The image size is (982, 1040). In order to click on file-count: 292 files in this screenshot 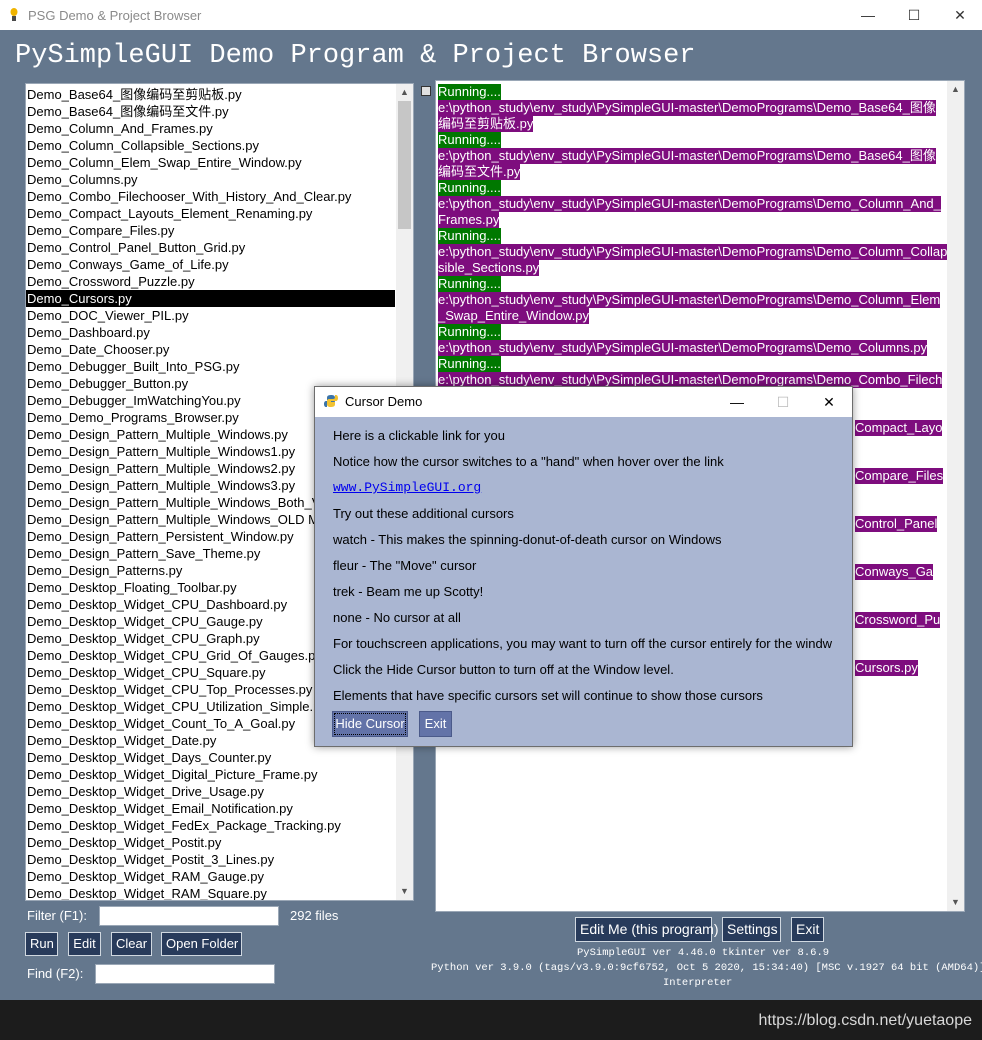, I will do `click(314, 915)`.